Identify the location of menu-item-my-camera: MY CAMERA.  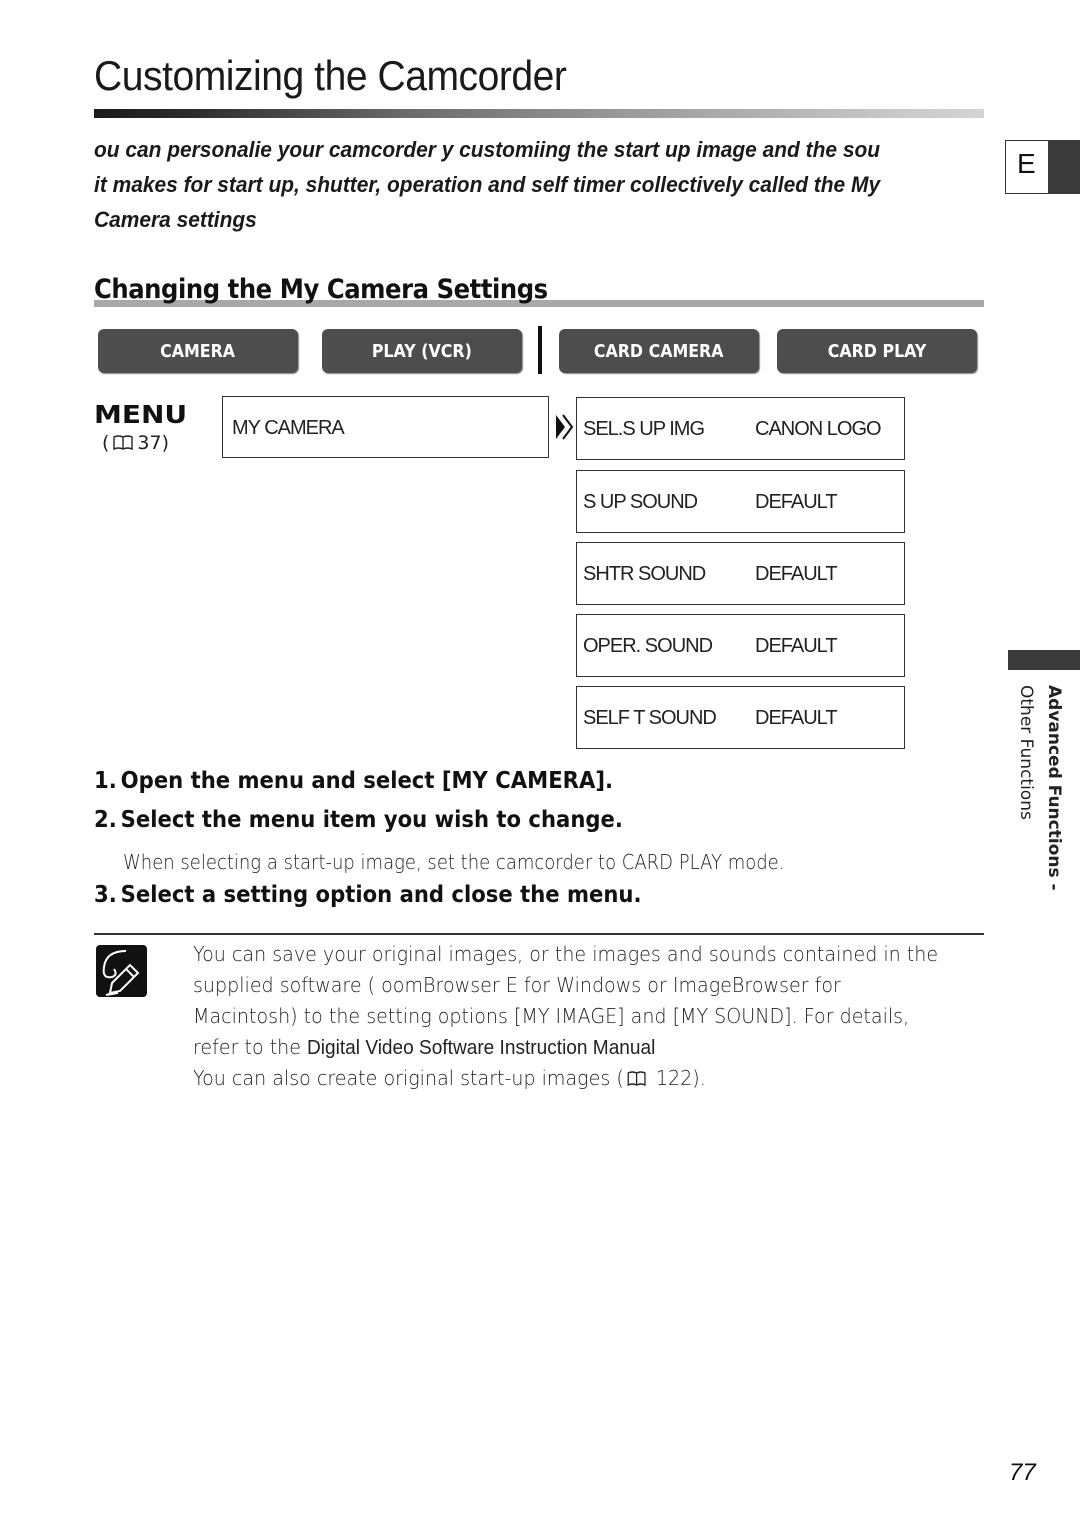
(385, 427).